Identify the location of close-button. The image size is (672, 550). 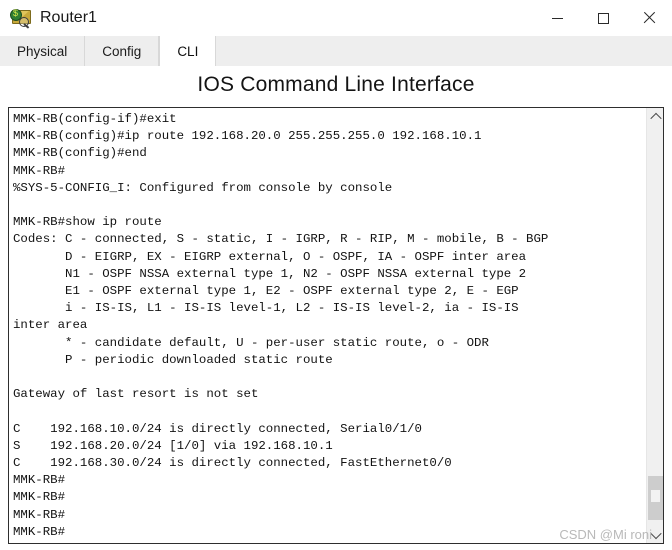
(649, 18).